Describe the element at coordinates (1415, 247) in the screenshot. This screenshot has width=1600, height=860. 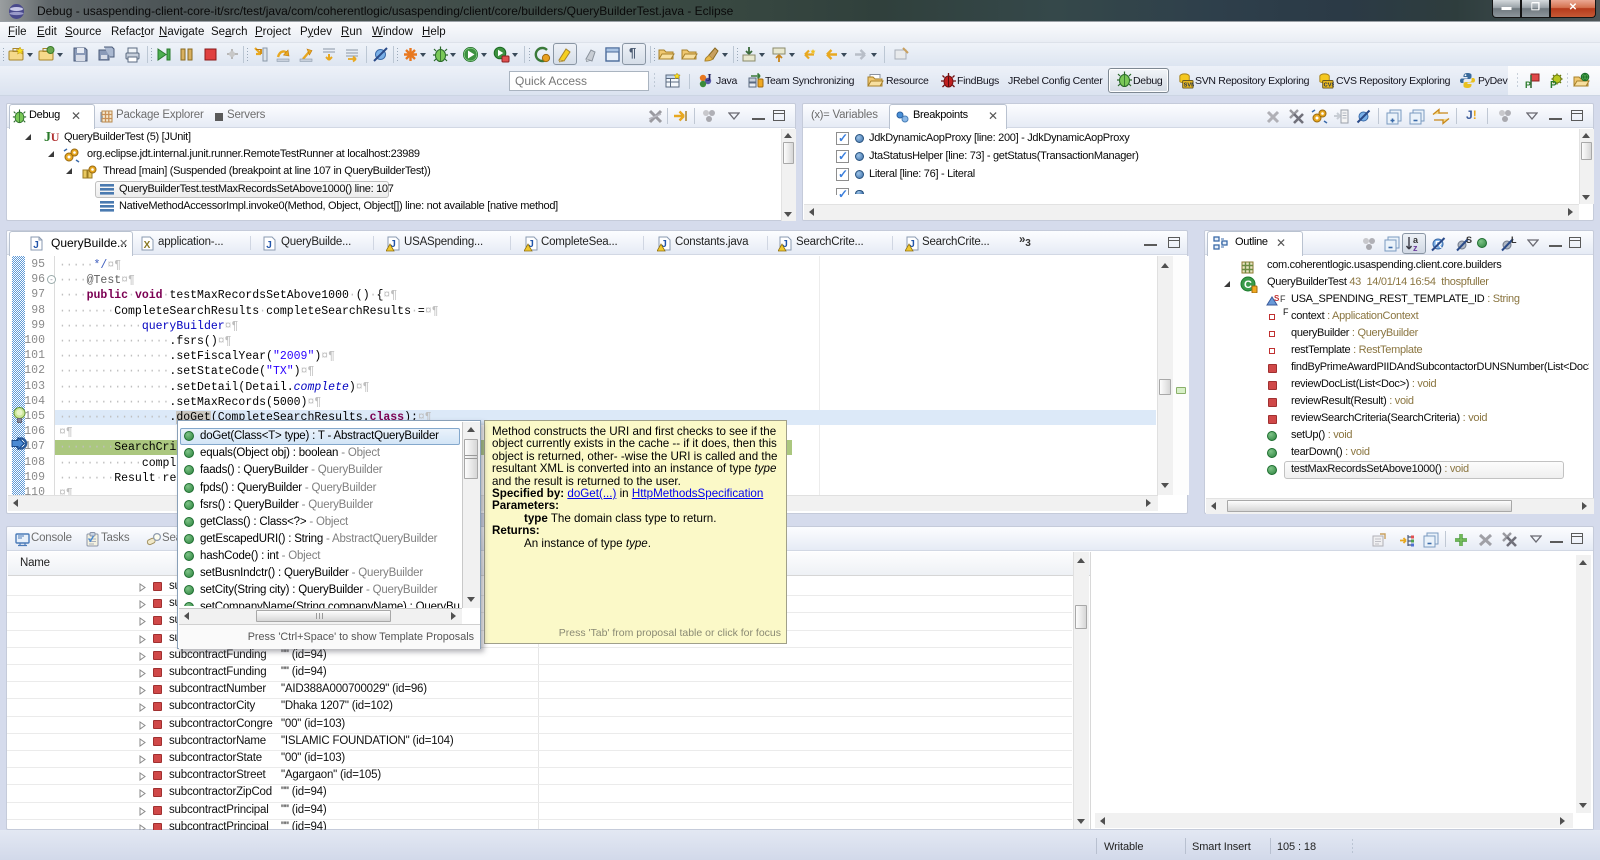
I see `svg-text: z` at that location.